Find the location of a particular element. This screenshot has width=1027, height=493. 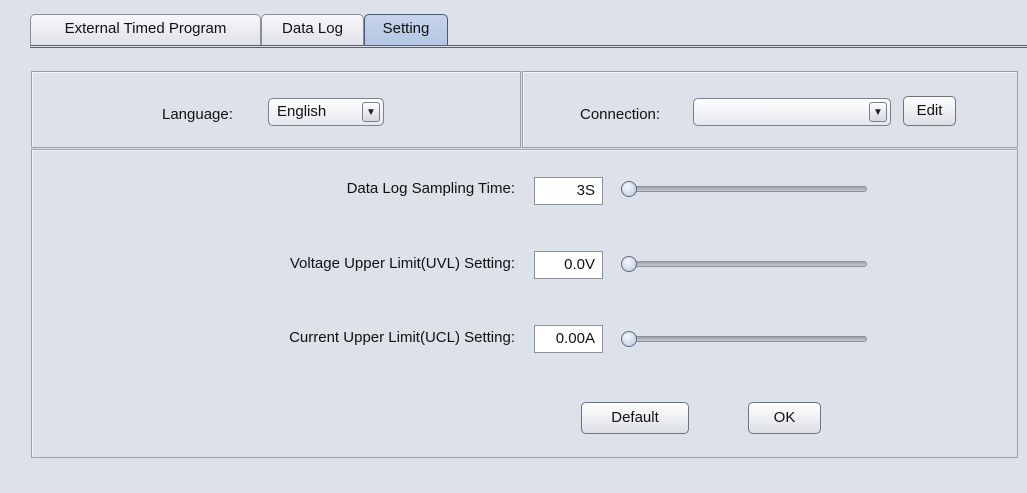

connection-panel: Connection: ▼ Edit is located at coordinates (770, 109).